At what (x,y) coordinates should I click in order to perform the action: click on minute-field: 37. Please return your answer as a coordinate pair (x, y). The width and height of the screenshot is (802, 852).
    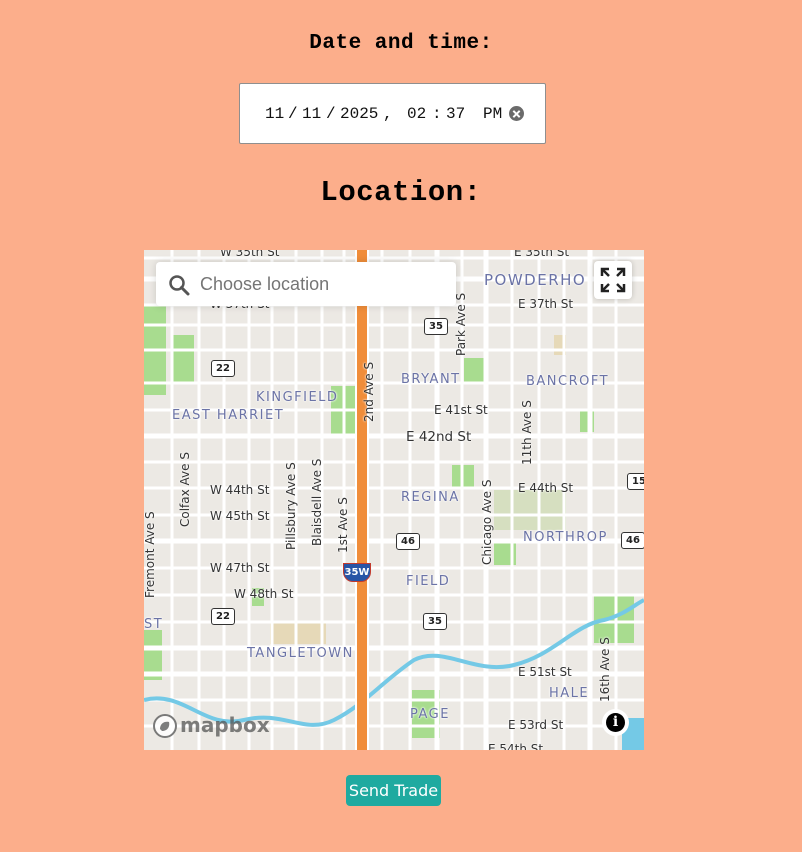
    Looking at the image, I should click on (455, 114).